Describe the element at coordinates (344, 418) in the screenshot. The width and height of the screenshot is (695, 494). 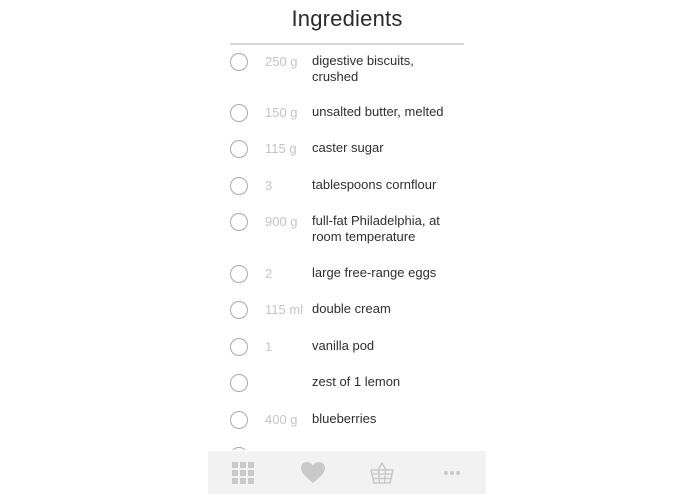
I see `ingredient-name: blueberries` at that location.